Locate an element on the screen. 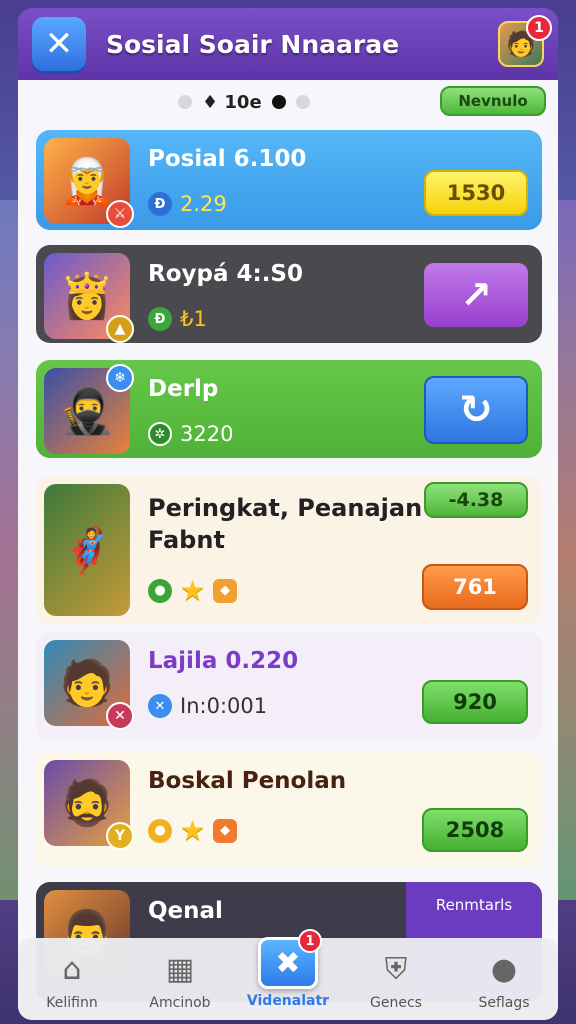 This screenshot has height=1024, width=576. notification-badge: 1 is located at coordinates (539, 28).